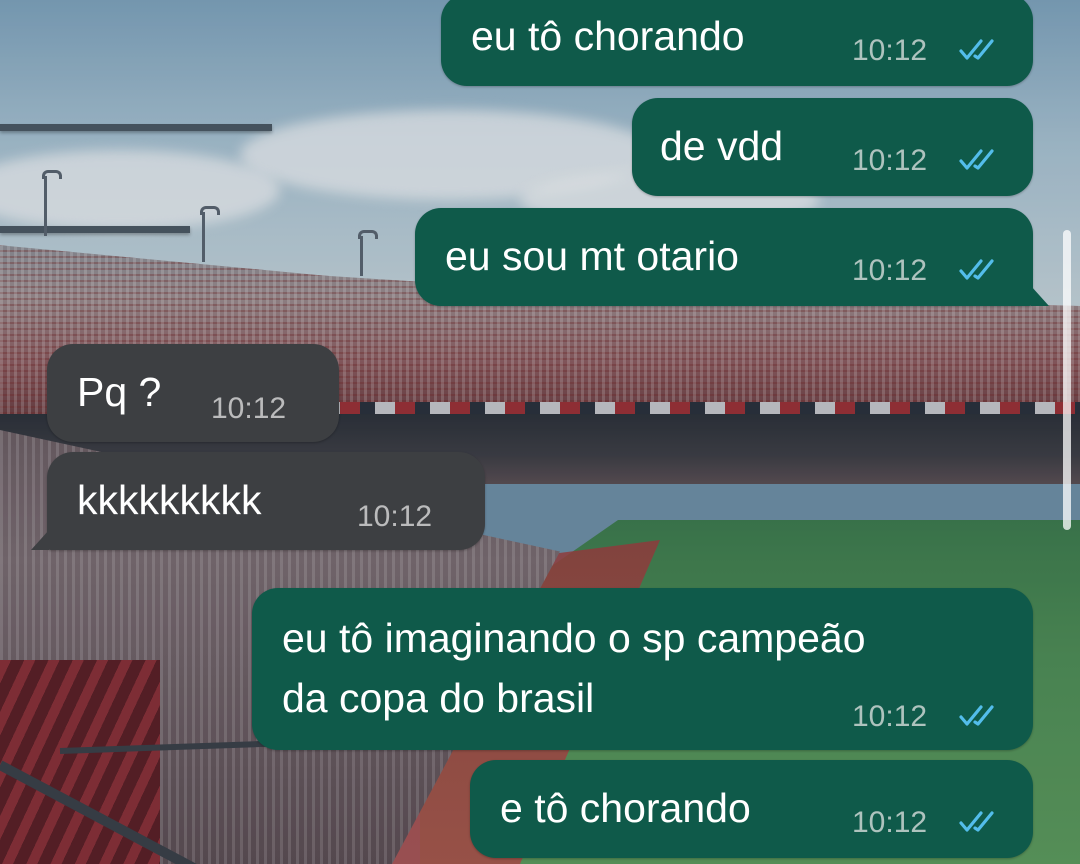 The width and height of the screenshot is (1080, 864). I want to click on message-bubble-incoming: Pq ? 10:12, so click(193, 393).